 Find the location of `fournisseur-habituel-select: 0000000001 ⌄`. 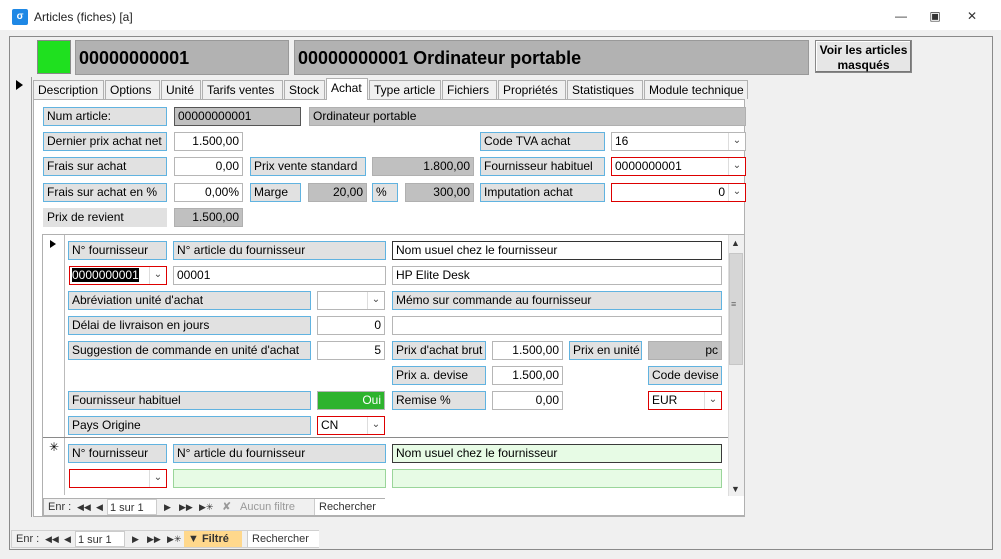

fournisseur-habituel-select: 0000000001 ⌄ is located at coordinates (678, 166).